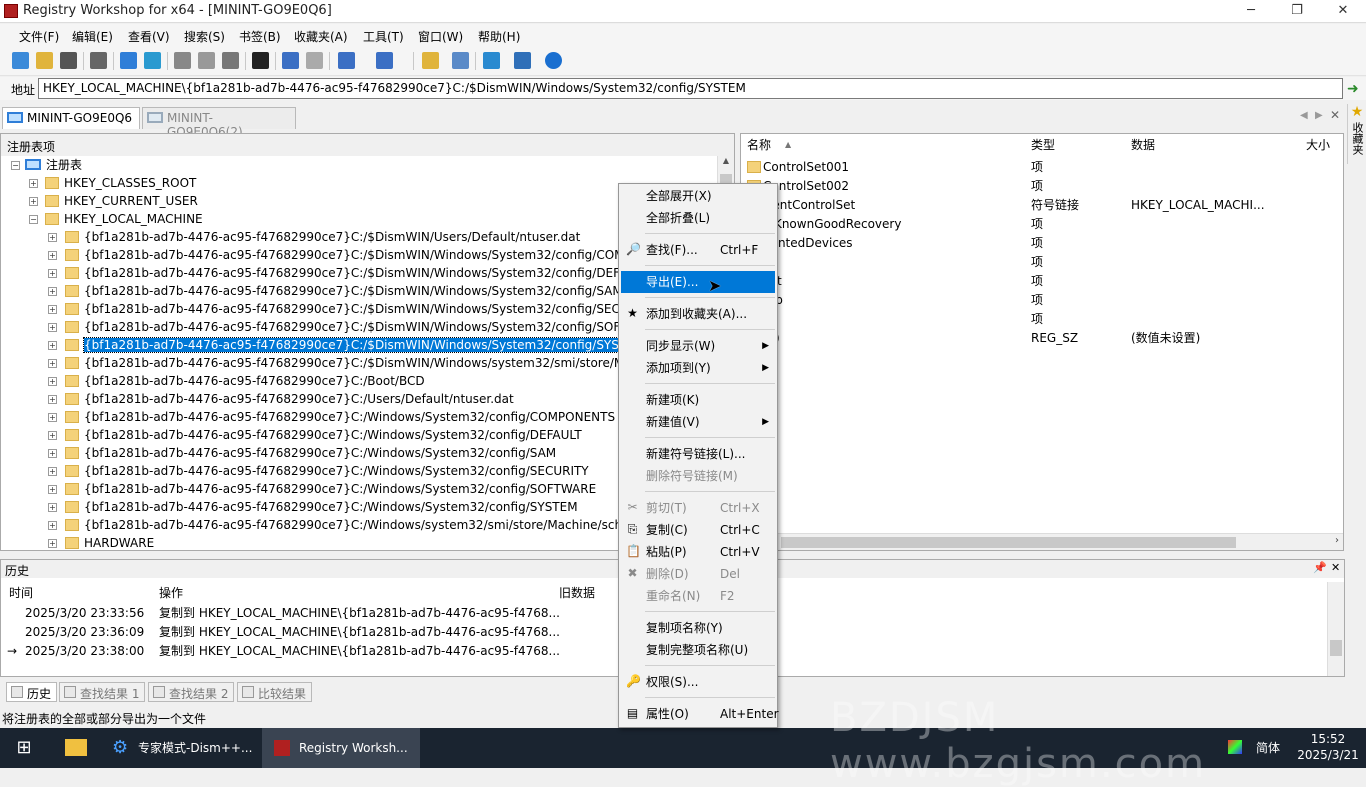  What do you see at coordinates (553, 60) in the screenshot?
I see `help-icon` at bounding box center [553, 60].